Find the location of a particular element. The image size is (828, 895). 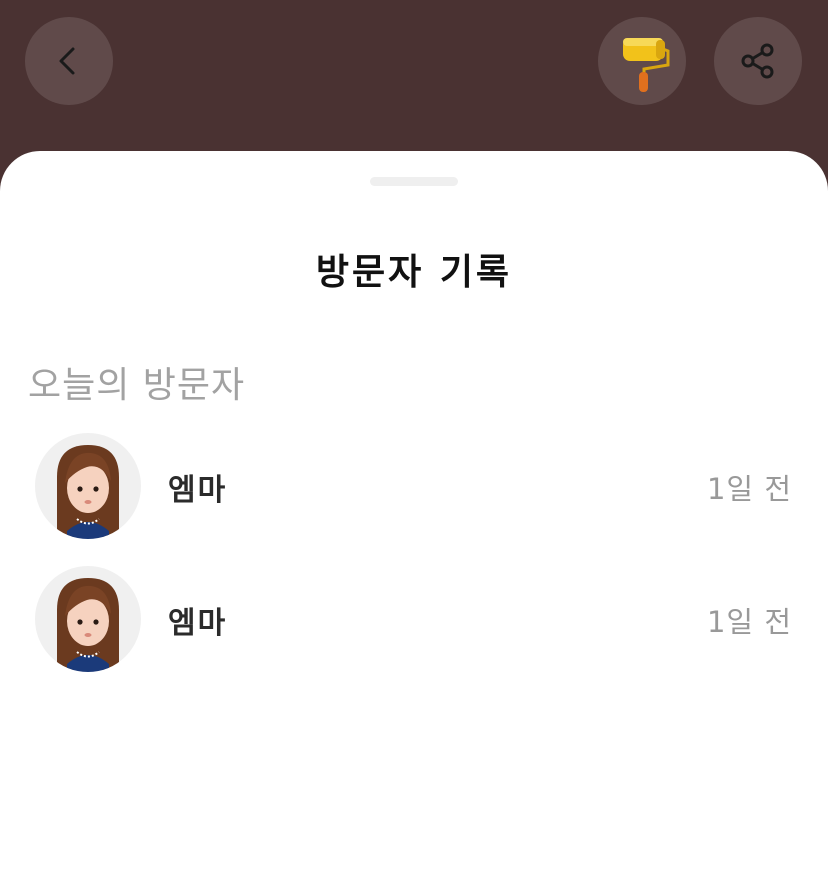

share-icon is located at coordinates (757, 61).